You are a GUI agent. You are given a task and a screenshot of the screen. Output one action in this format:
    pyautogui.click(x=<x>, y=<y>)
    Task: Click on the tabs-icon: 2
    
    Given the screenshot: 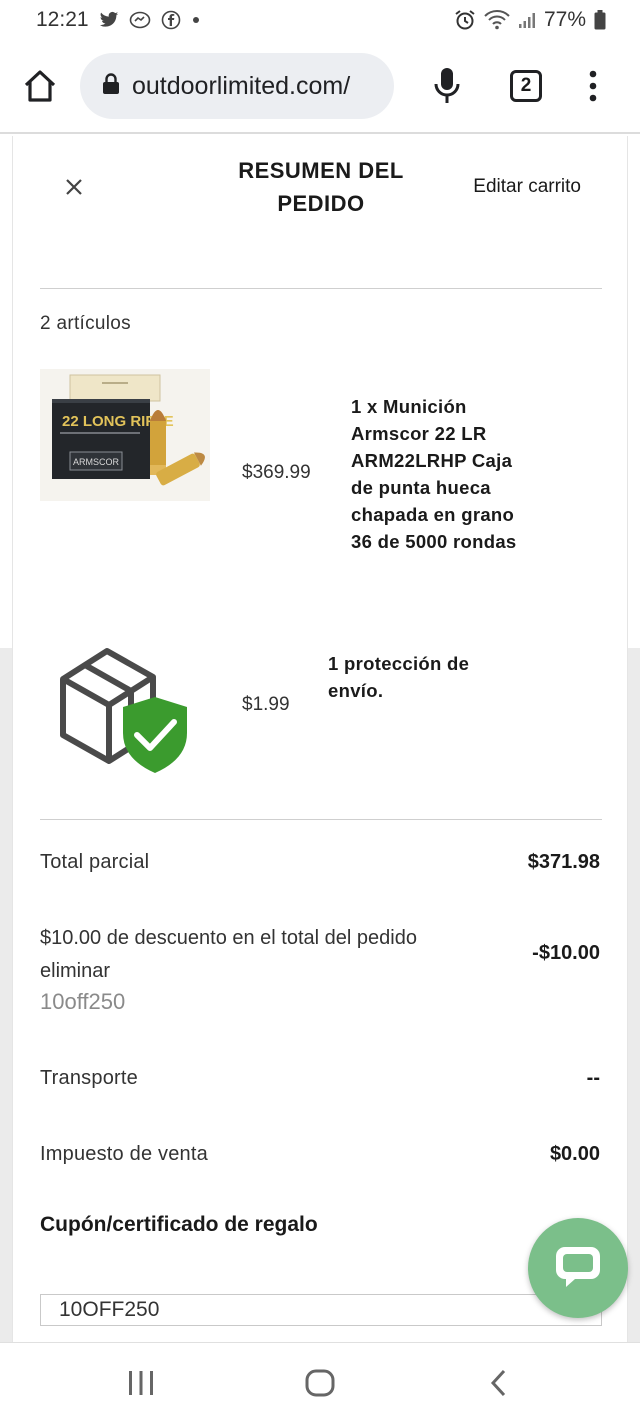 What is the action you would take?
    pyautogui.click(x=526, y=86)
    